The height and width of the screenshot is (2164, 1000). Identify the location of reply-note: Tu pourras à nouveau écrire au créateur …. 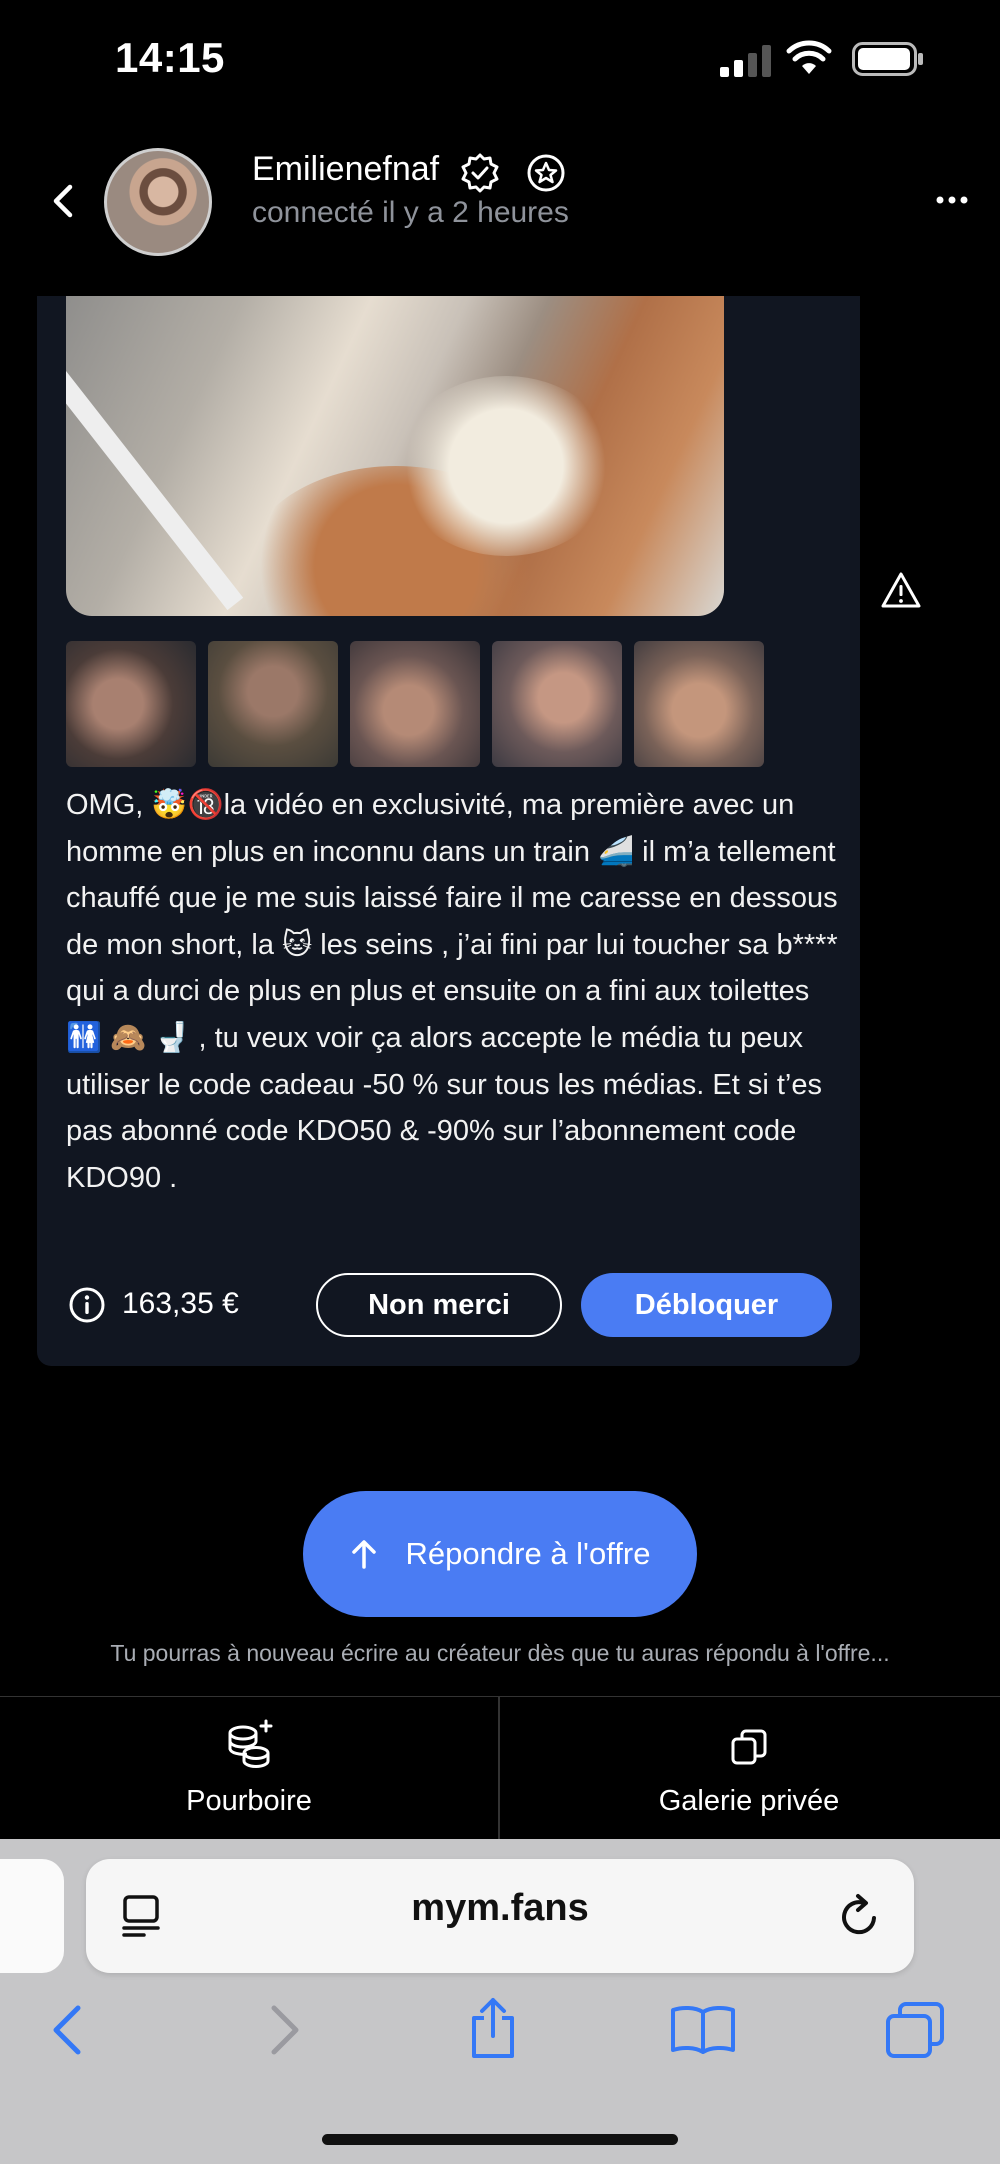
(500, 1653).